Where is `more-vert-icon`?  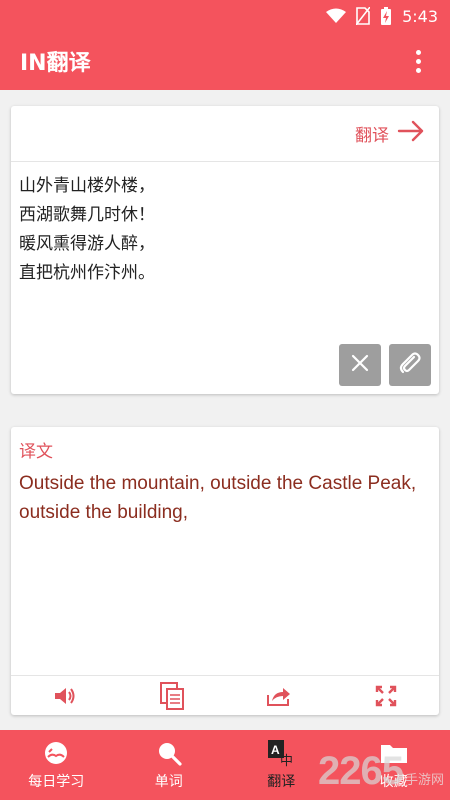
more-vert-icon is located at coordinates (418, 61).